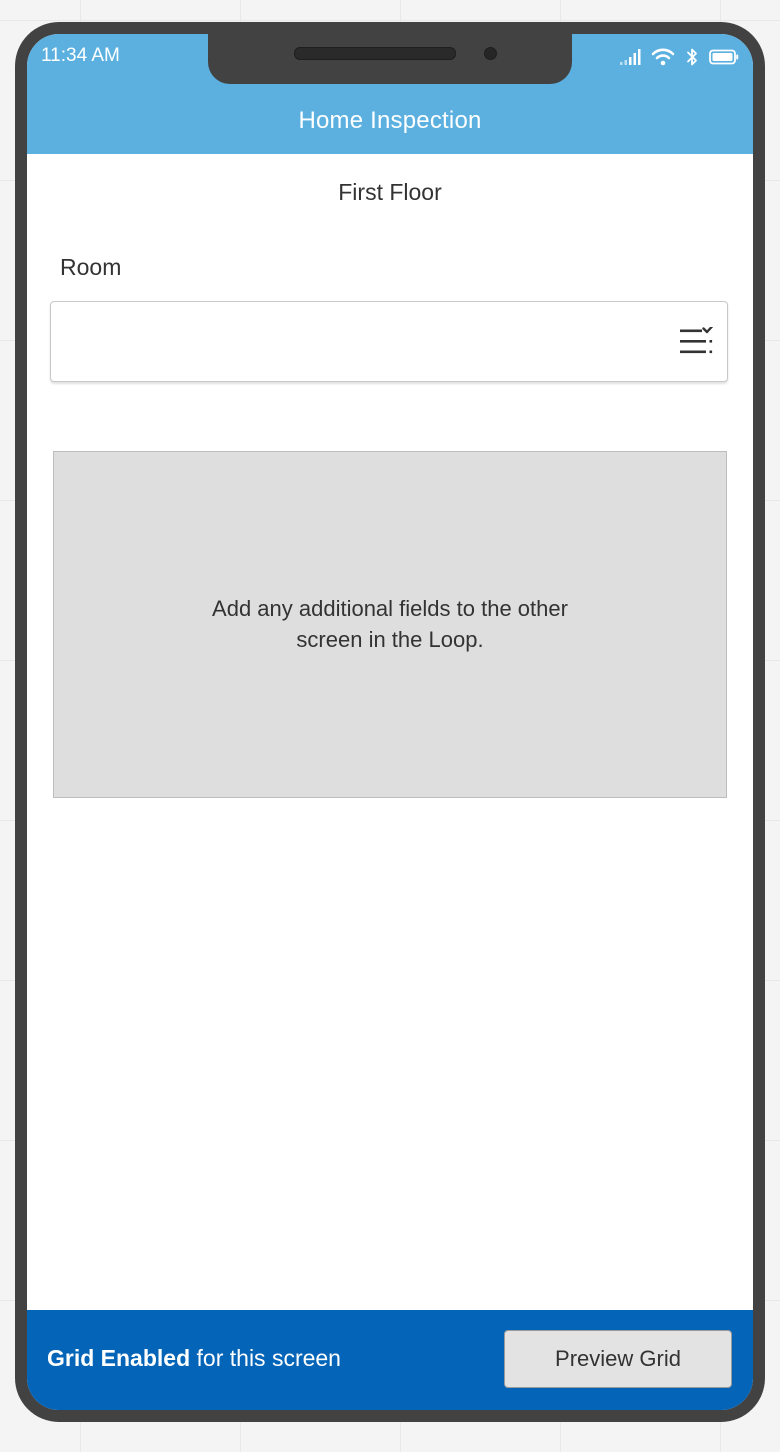  What do you see at coordinates (692, 57) in the screenshot?
I see `bluetooth-icon` at bounding box center [692, 57].